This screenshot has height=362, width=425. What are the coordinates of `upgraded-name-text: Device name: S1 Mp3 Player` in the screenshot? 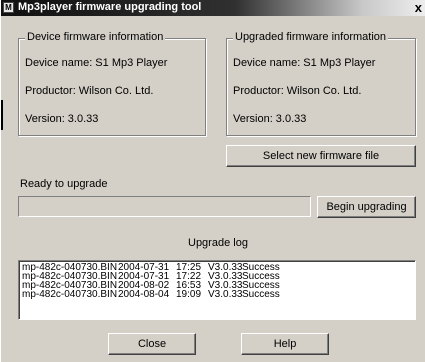 It's located at (304, 63).